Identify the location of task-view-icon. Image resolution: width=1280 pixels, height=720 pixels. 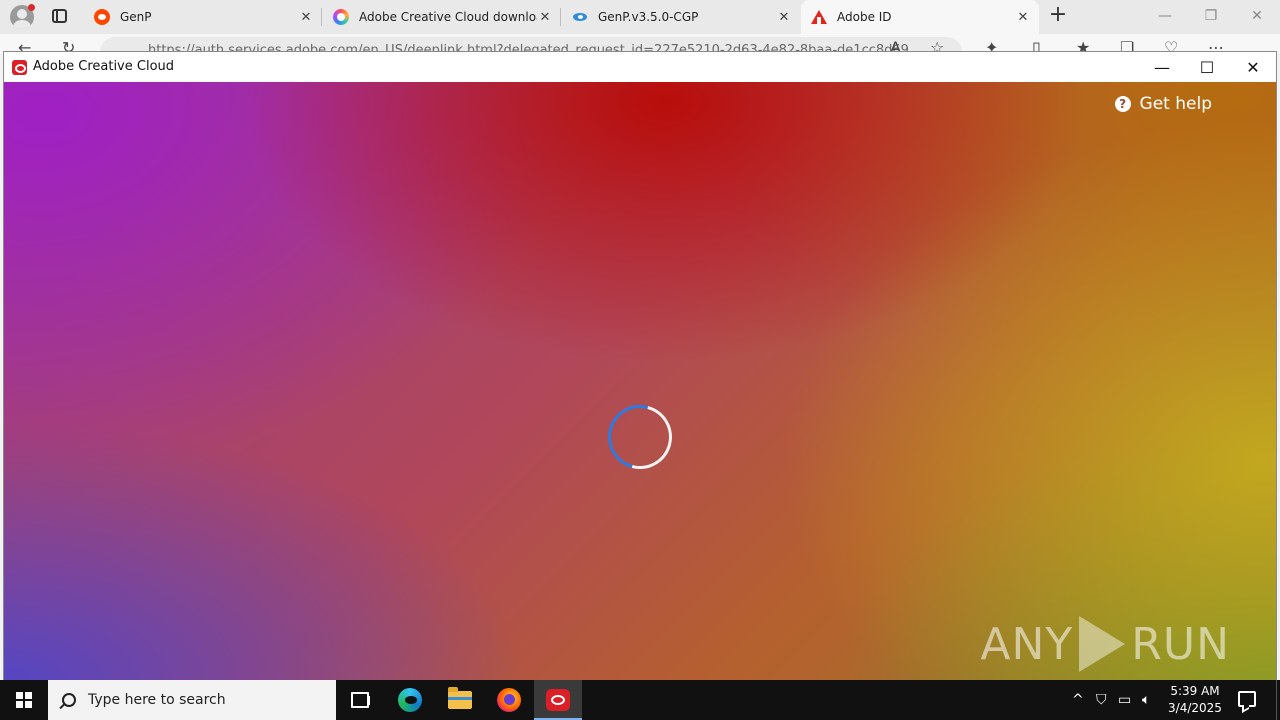
(360, 700).